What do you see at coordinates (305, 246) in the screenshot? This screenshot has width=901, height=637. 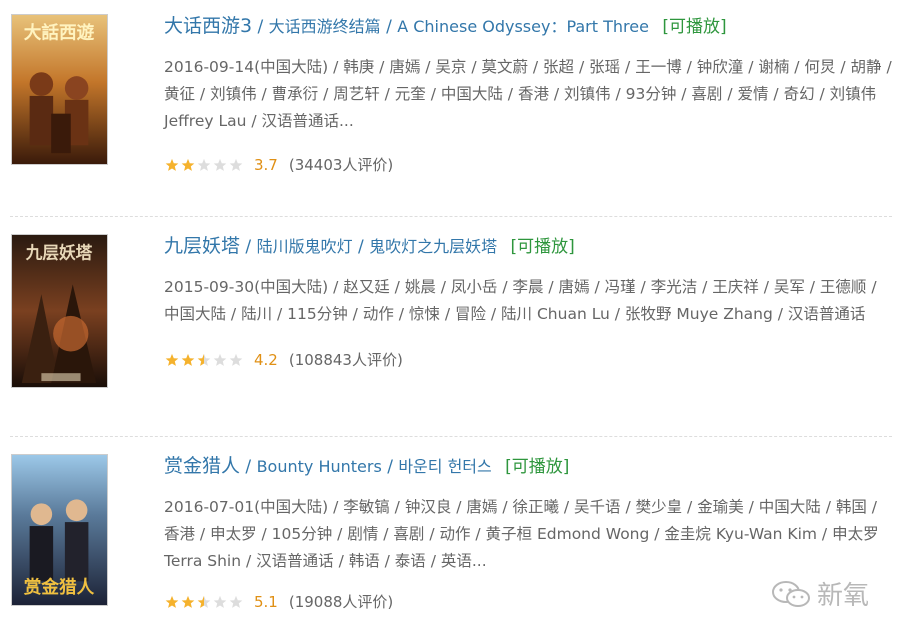 I see `movie-aka-cn: 陆川版鬼吹灯` at bounding box center [305, 246].